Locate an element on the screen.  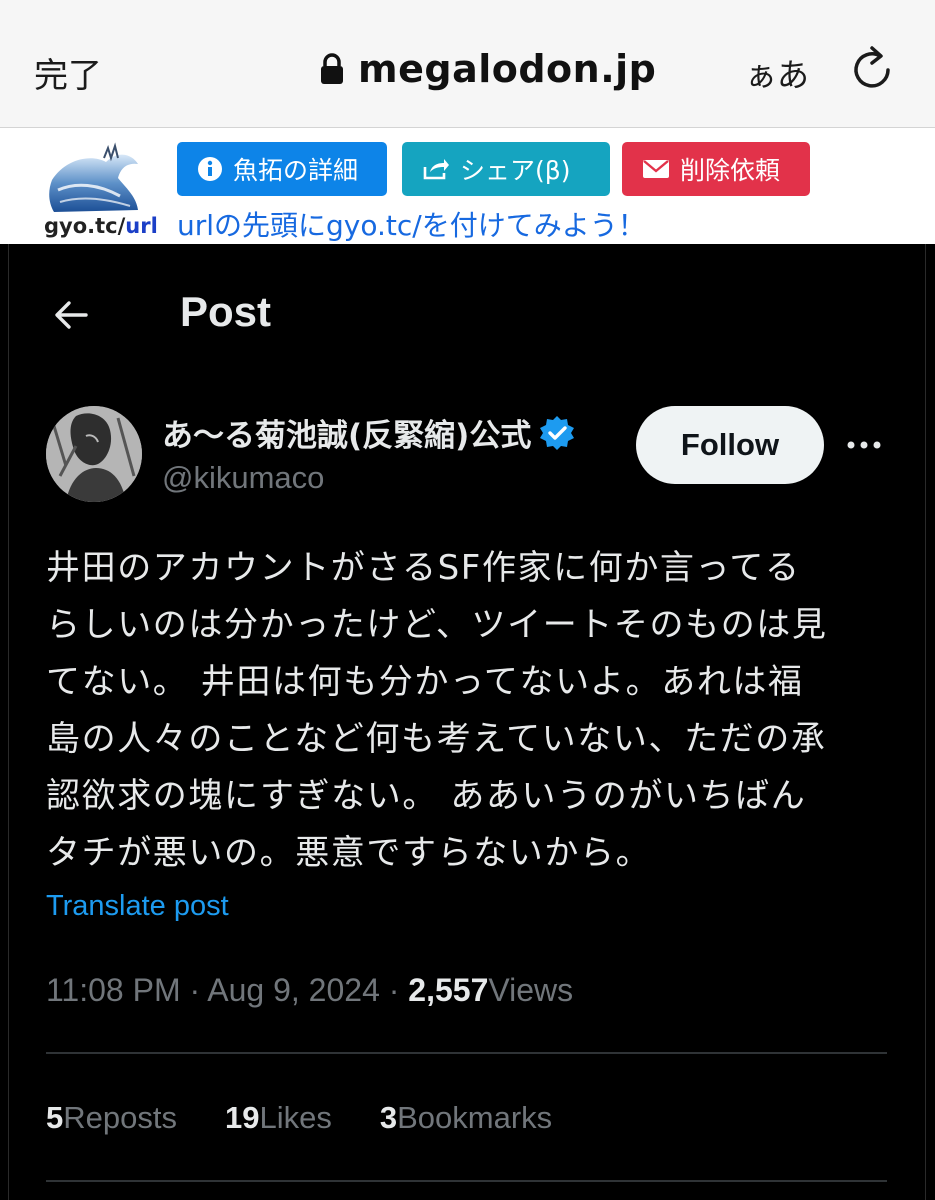
post-text-line: 認欲求の塊にすぎない。 ああいうのがいちばん is located at coordinates (426, 796).